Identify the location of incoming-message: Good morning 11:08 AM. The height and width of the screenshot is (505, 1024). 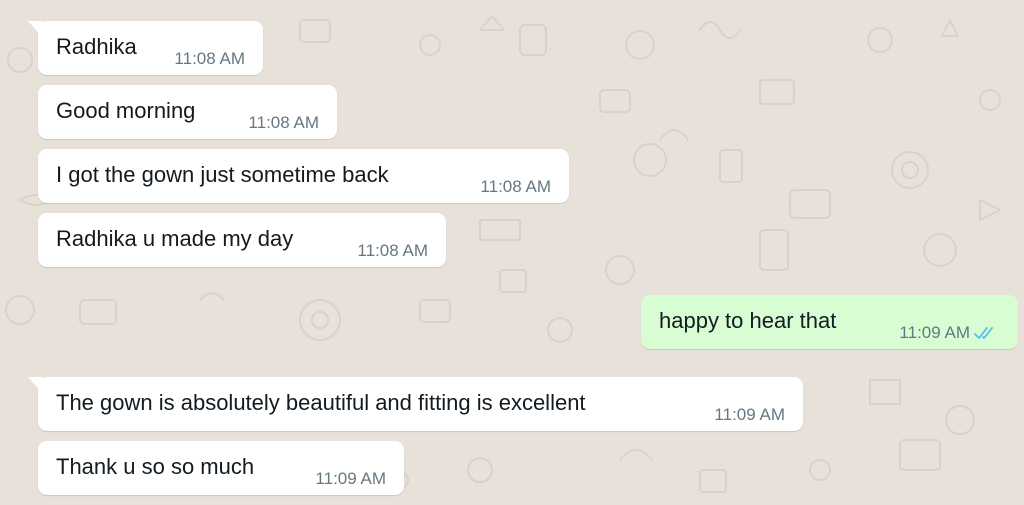
(187, 112).